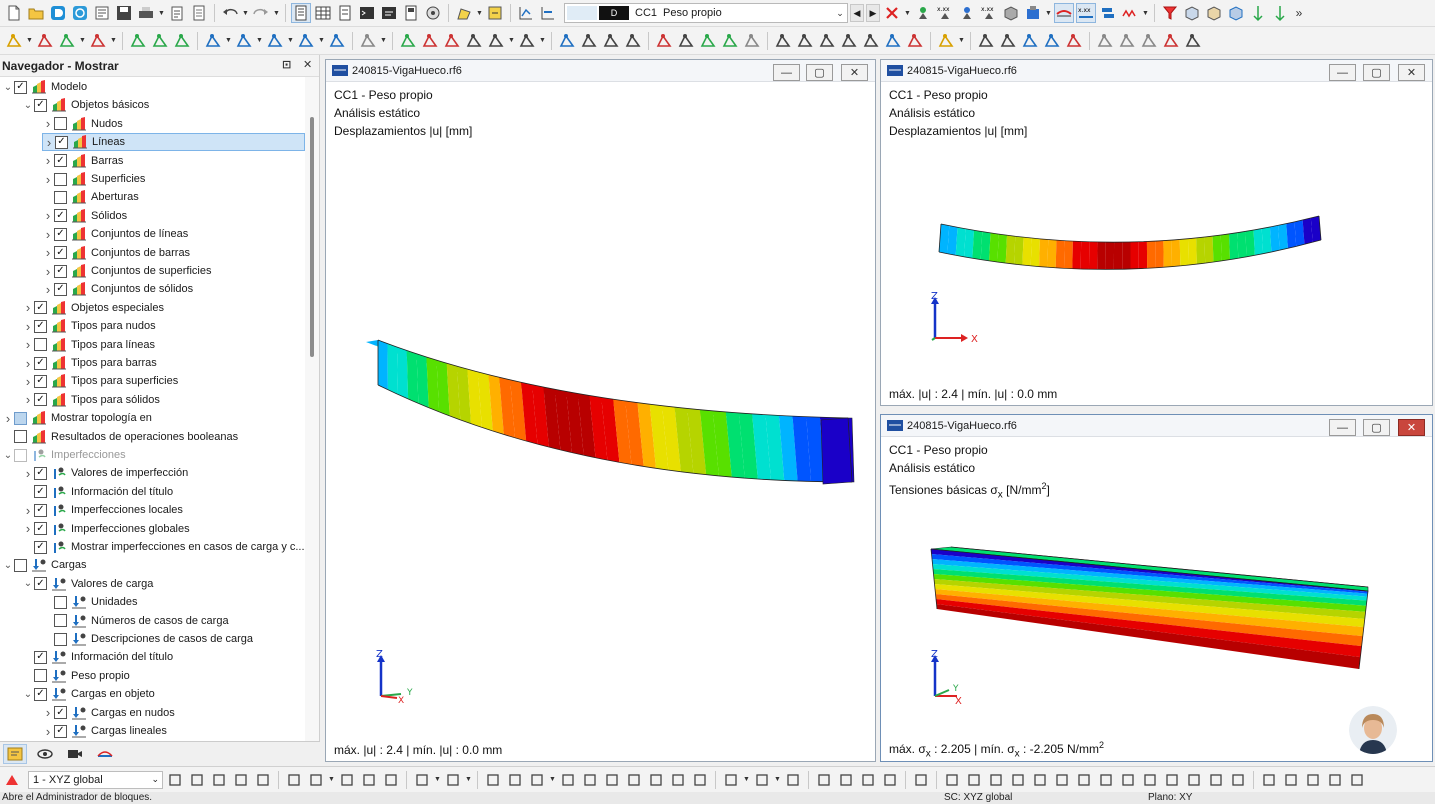  I want to click on tree-item: › Mostrar topología en, so click(77, 418).